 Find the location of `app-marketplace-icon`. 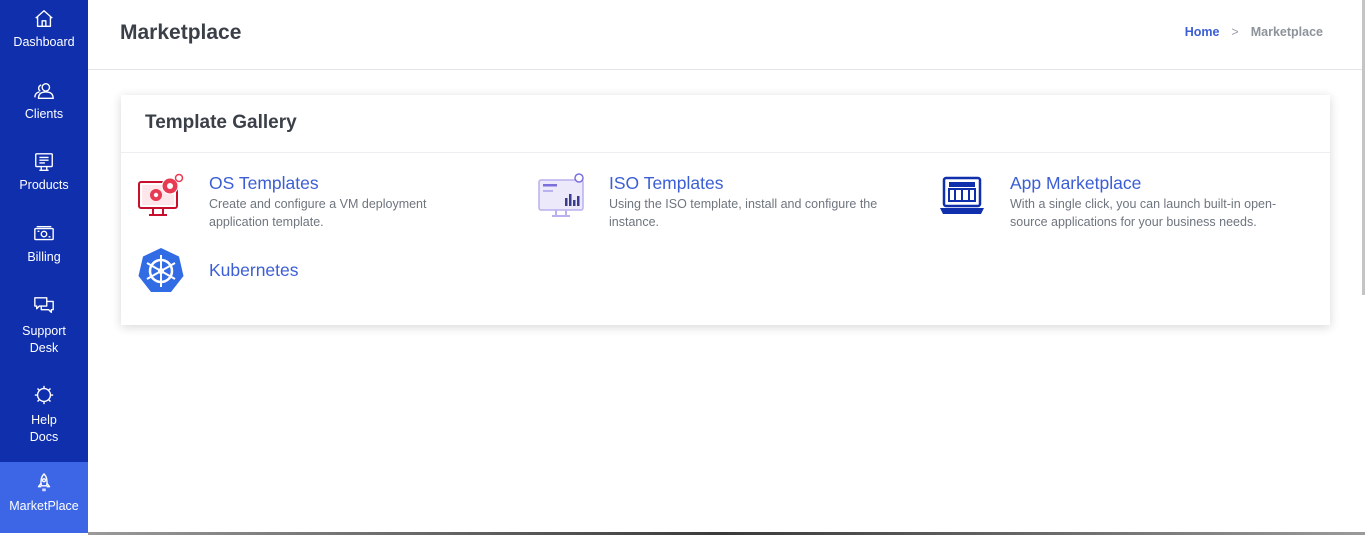

app-marketplace-icon is located at coordinates (962, 196).